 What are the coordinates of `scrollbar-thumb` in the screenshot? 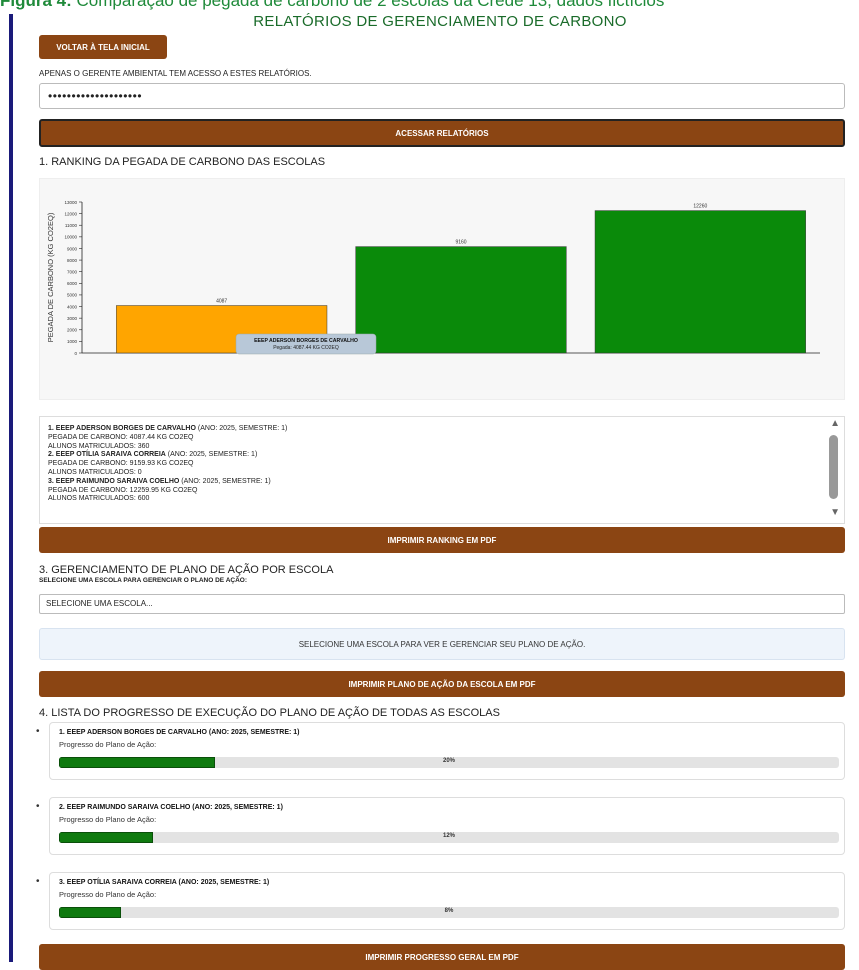 It's located at (833, 467).